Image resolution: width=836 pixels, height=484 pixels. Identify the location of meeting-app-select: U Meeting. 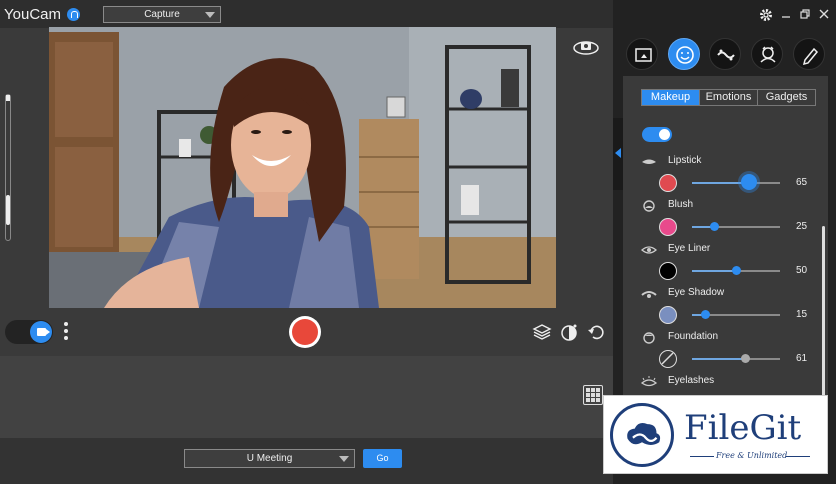
(269, 458).